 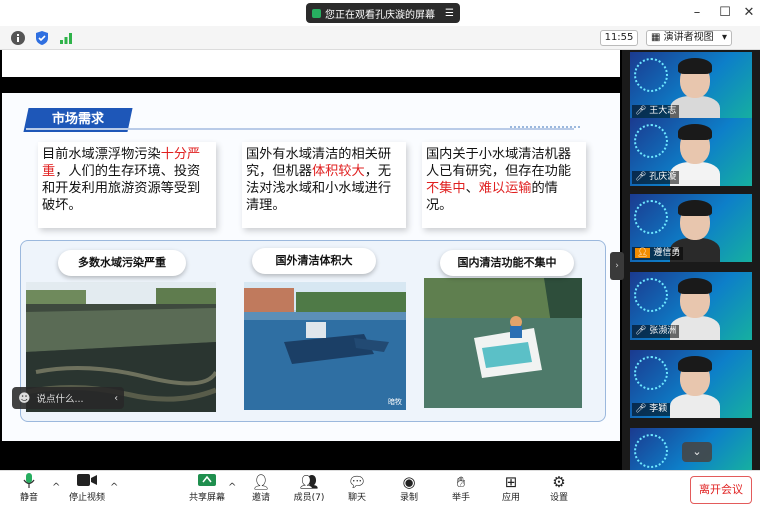 What do you see at coordinates (446, 188) in the screenshot?
I see `text-highlight: 不集中` at bounding box center [446, 188].